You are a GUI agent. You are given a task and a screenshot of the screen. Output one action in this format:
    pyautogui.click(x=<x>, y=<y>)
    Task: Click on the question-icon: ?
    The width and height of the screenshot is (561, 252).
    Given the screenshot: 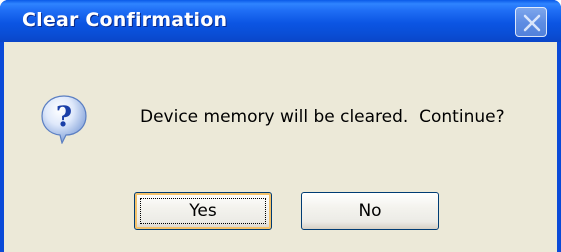 What is the action you would take?
    pyautogui.click(x=64, y=119)
    